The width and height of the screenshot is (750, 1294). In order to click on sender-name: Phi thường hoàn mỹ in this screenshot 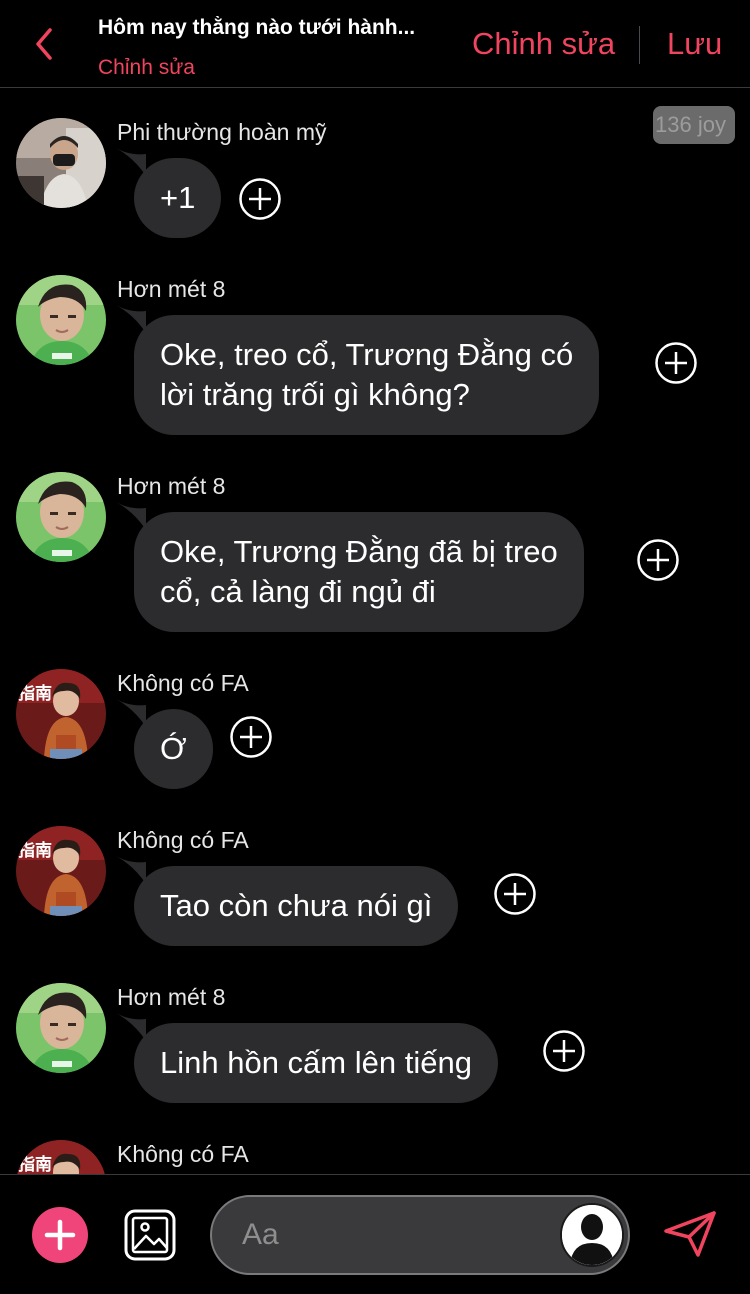, I will do `click(222, 132)`.